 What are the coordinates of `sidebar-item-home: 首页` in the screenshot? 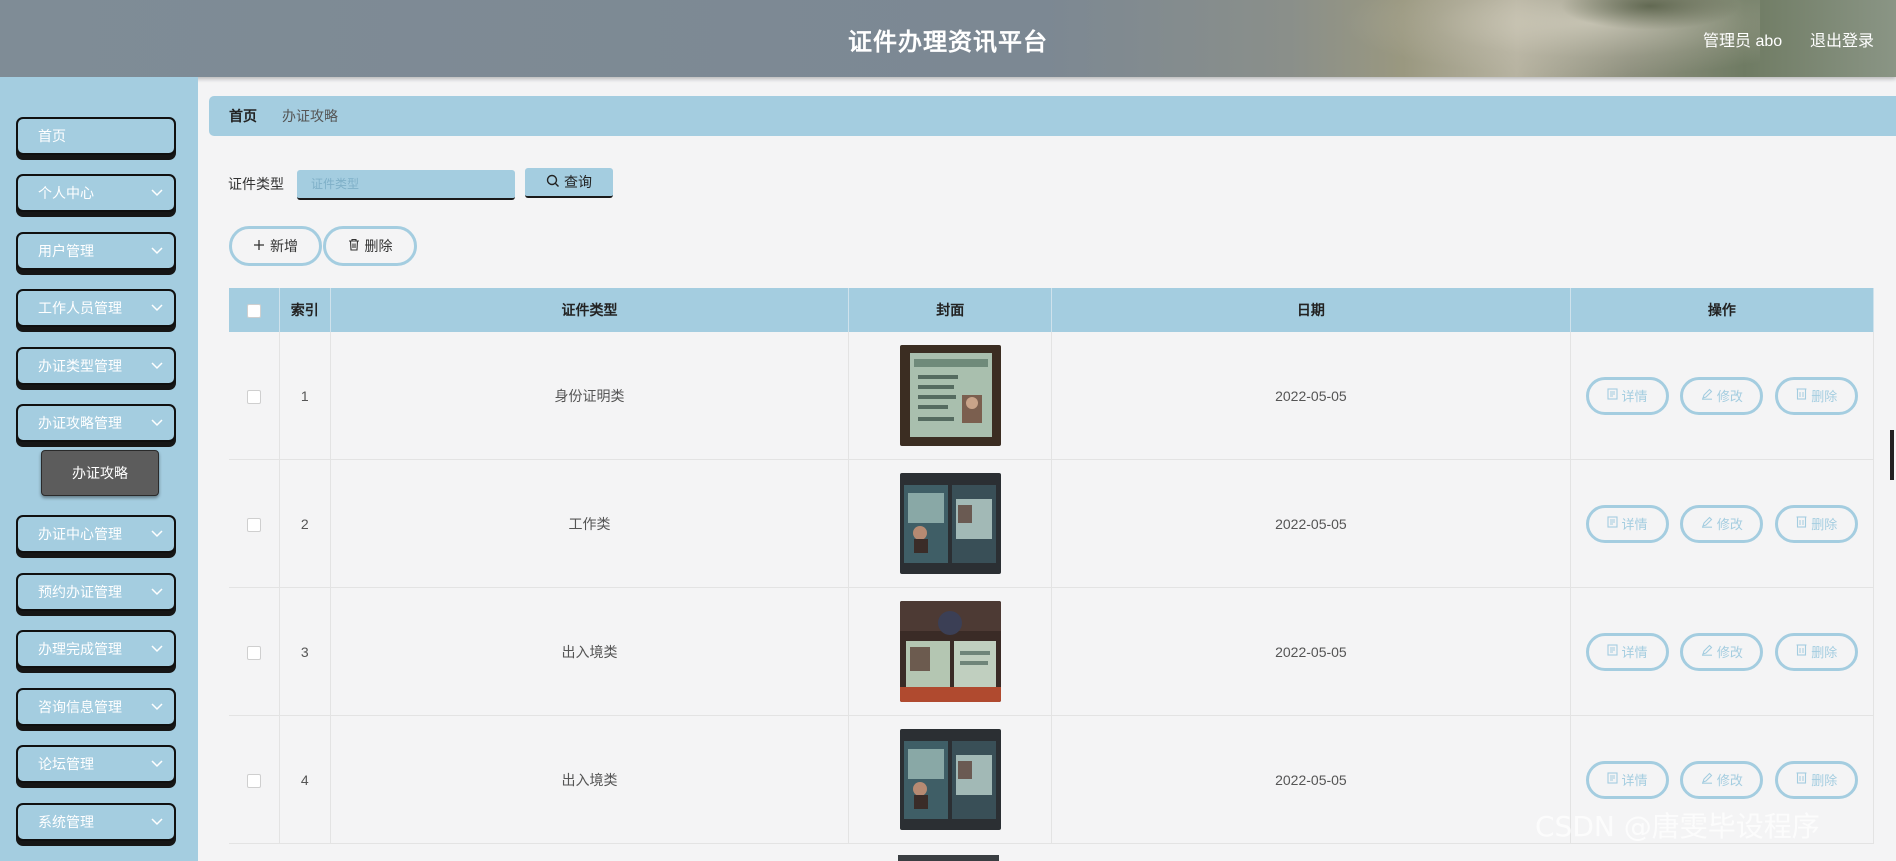 It's located at (96, 136).